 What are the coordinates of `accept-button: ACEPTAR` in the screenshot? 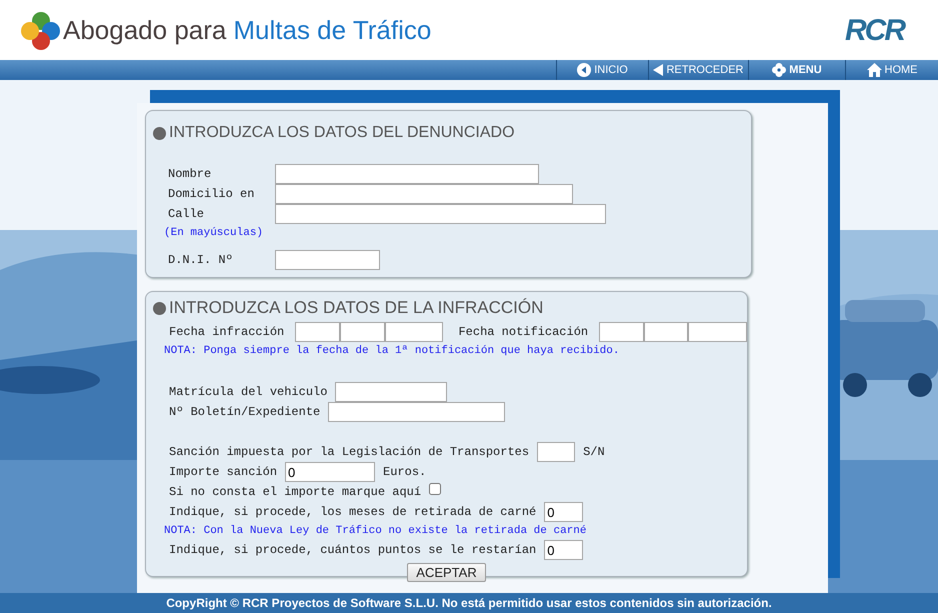 It's located at (446, 572).